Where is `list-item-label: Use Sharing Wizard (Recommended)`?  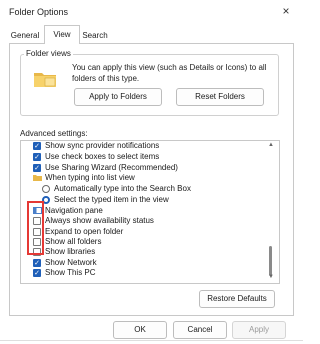
list-item-label: Use Sharing Wizard (Recommended) is located at coordinates (111, 167).